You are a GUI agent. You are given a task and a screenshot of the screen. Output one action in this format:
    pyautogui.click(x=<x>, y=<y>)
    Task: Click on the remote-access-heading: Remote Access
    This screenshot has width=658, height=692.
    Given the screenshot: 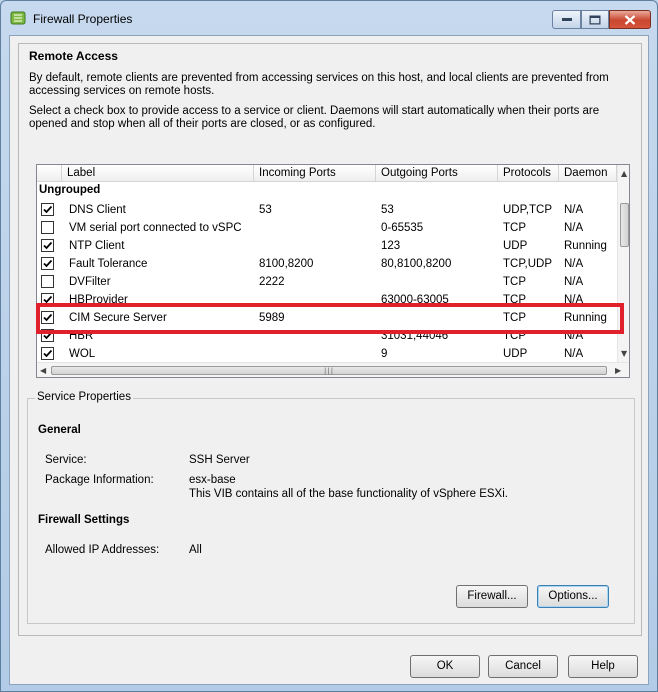 What is the action you would take?
    pyautogui.click(x=73, y=56)
    